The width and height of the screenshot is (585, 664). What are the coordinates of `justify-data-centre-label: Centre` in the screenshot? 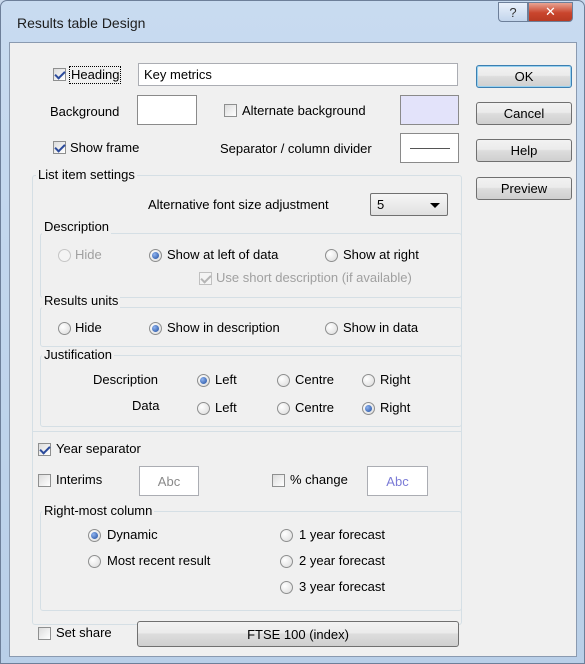 It's located at (315, 407).